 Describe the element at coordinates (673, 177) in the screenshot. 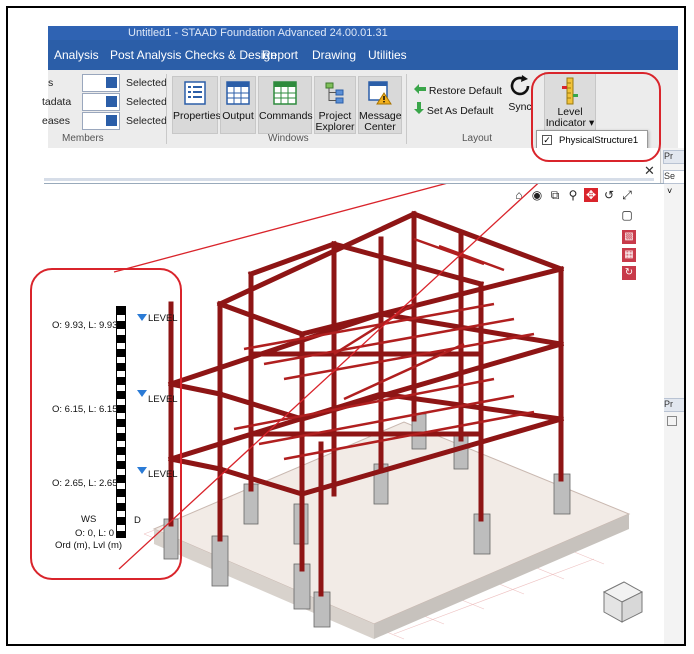

I see `right-panel-tab: Se` at that location.